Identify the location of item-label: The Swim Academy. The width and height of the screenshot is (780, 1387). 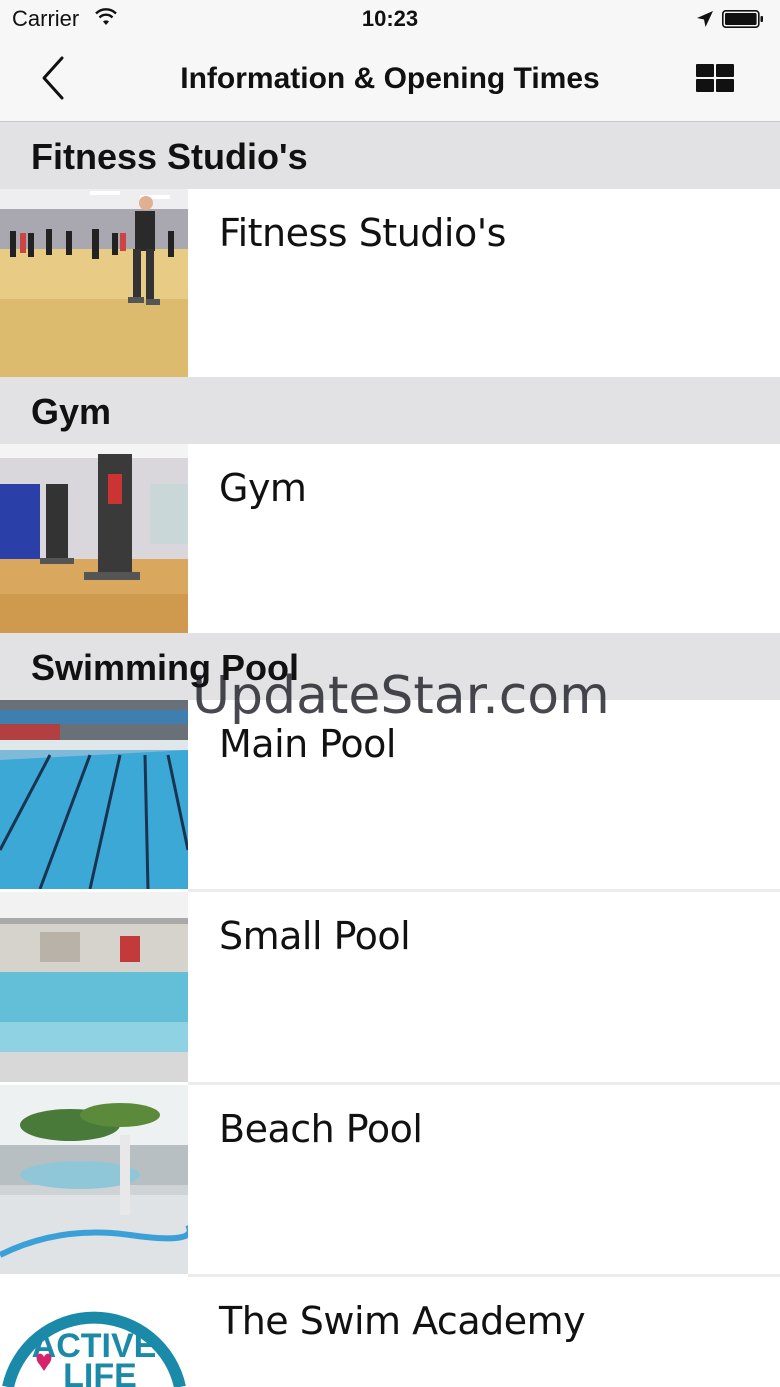
(402, 1321).